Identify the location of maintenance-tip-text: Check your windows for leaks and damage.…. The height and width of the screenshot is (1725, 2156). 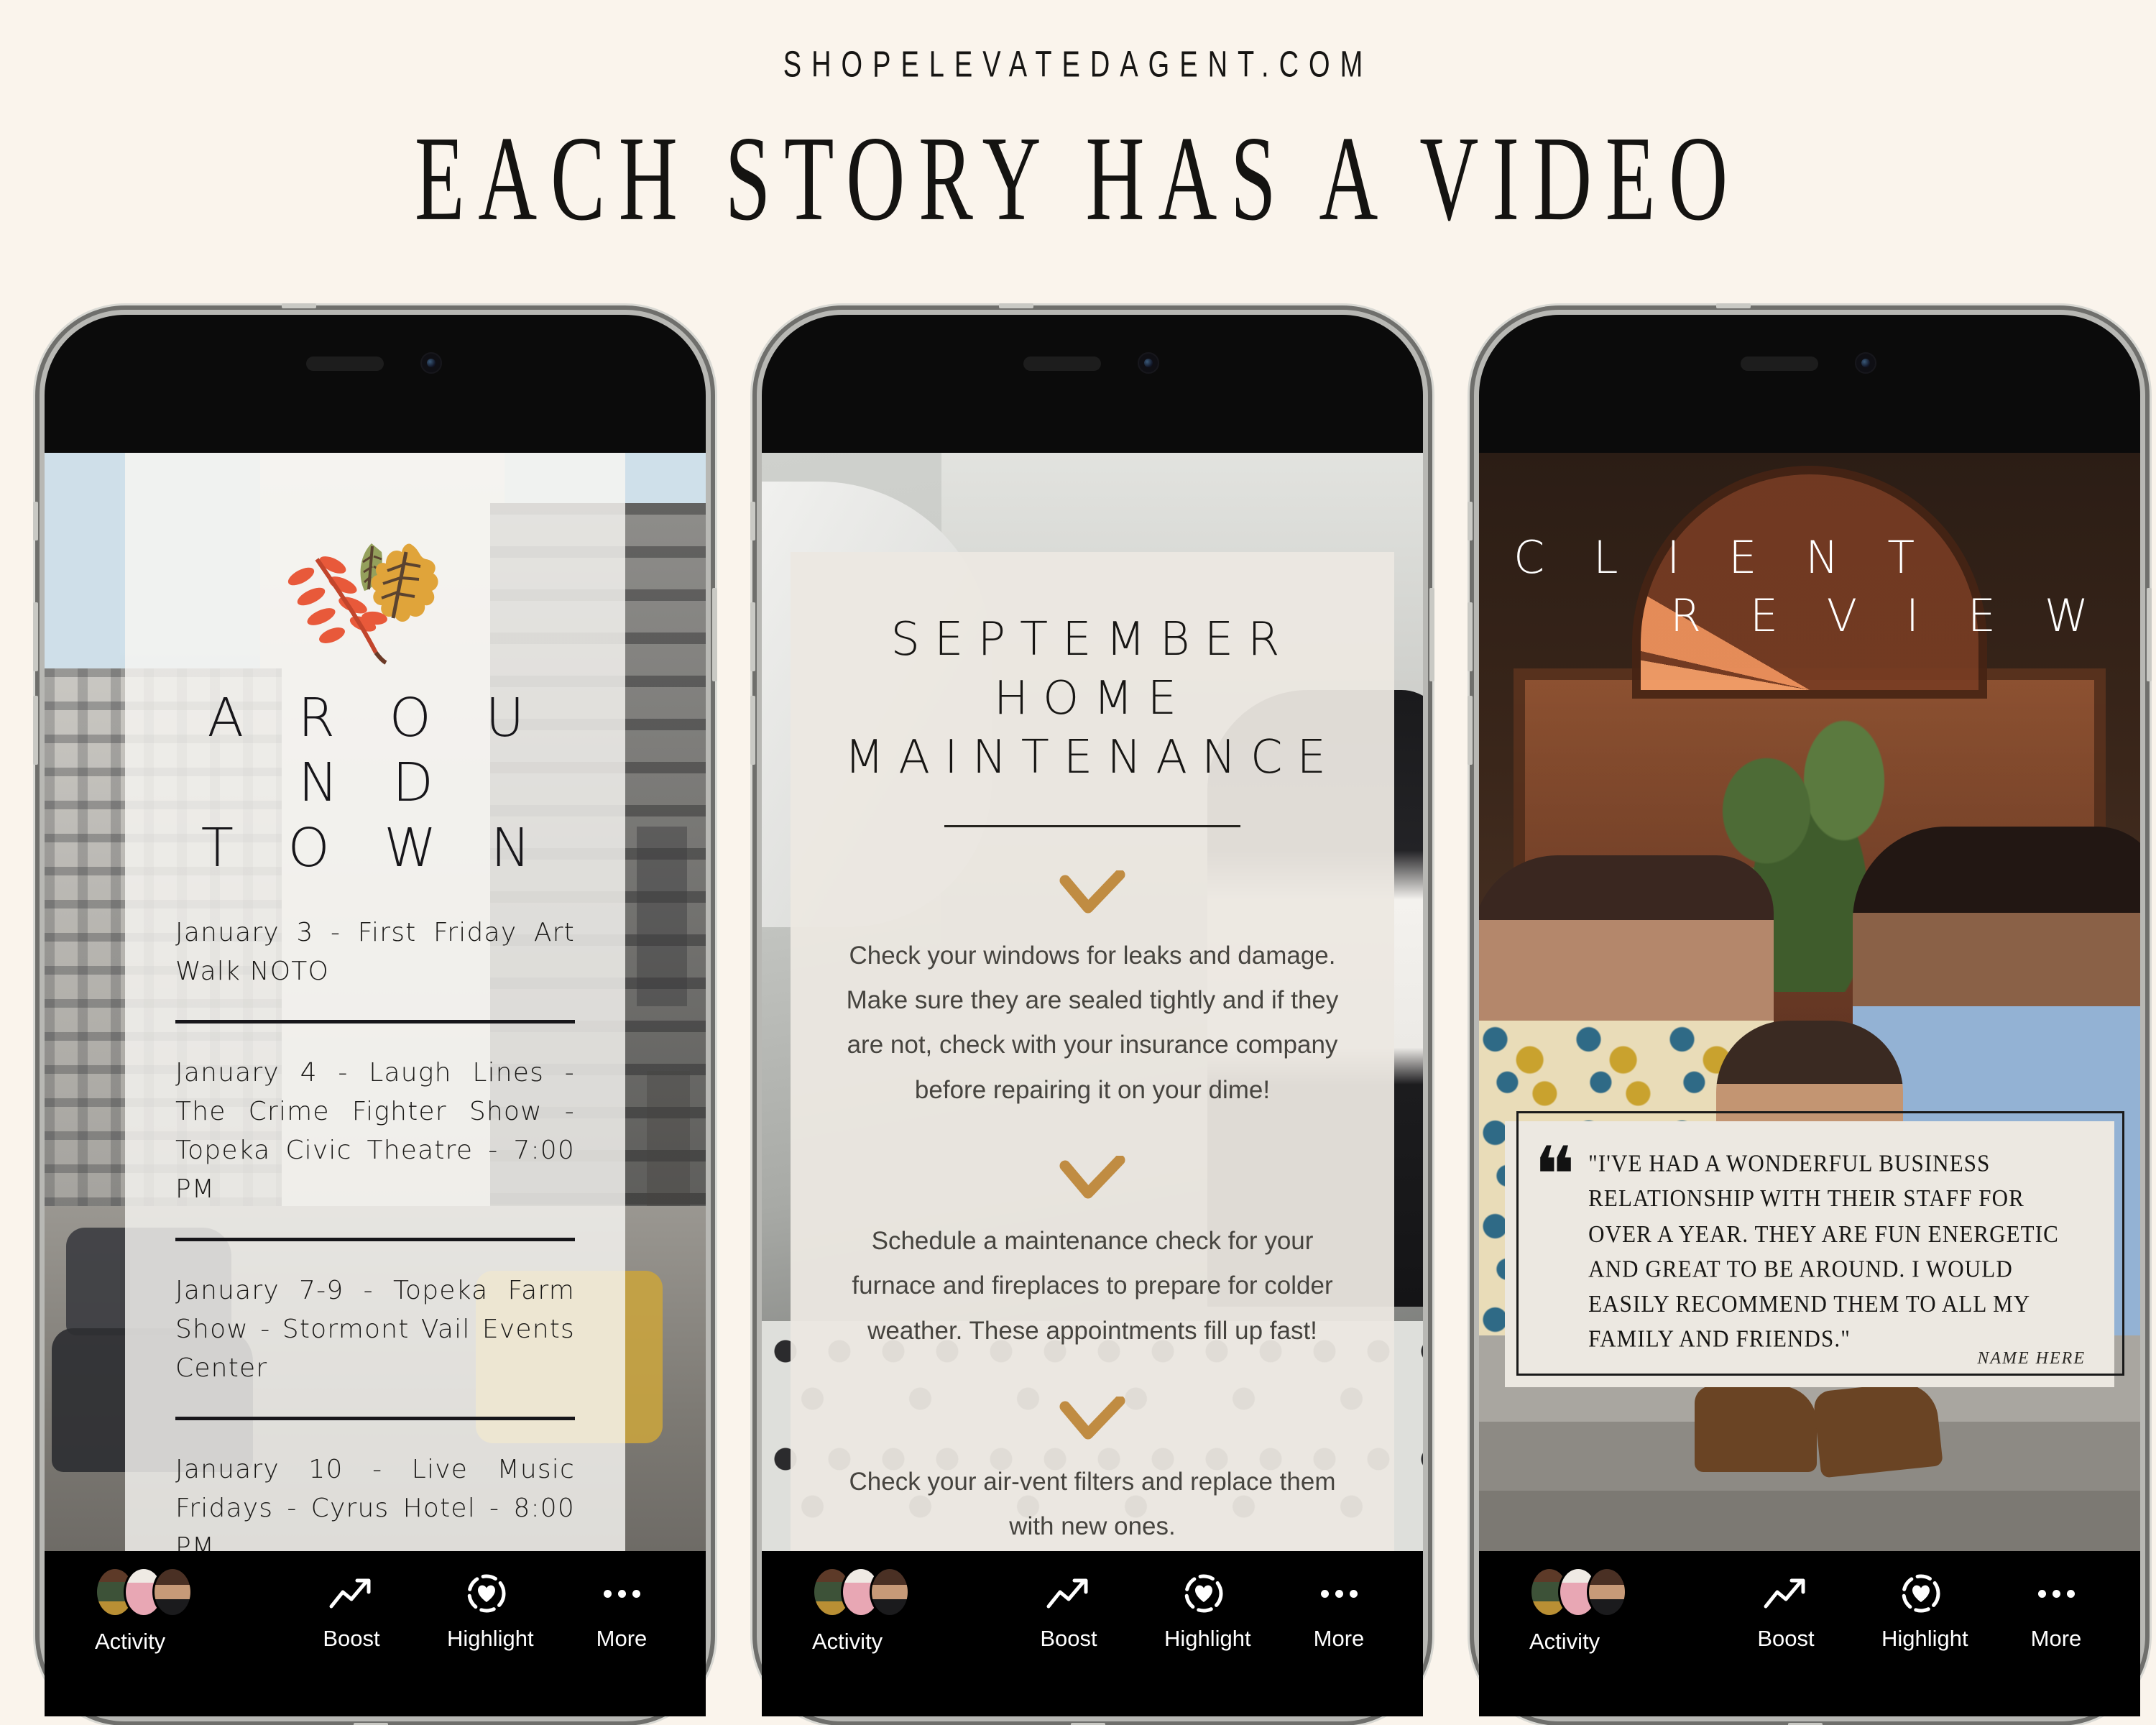
(1093, 1022).